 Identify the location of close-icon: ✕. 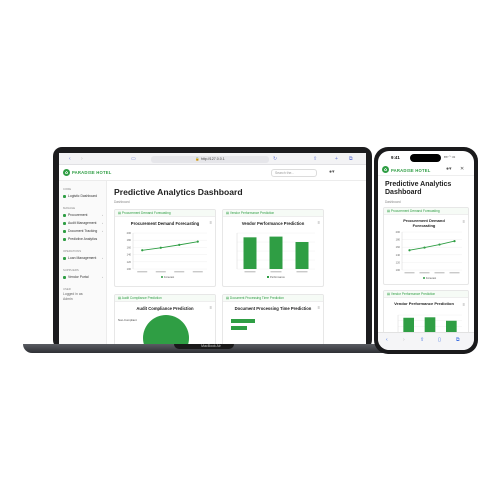
(462, 169).